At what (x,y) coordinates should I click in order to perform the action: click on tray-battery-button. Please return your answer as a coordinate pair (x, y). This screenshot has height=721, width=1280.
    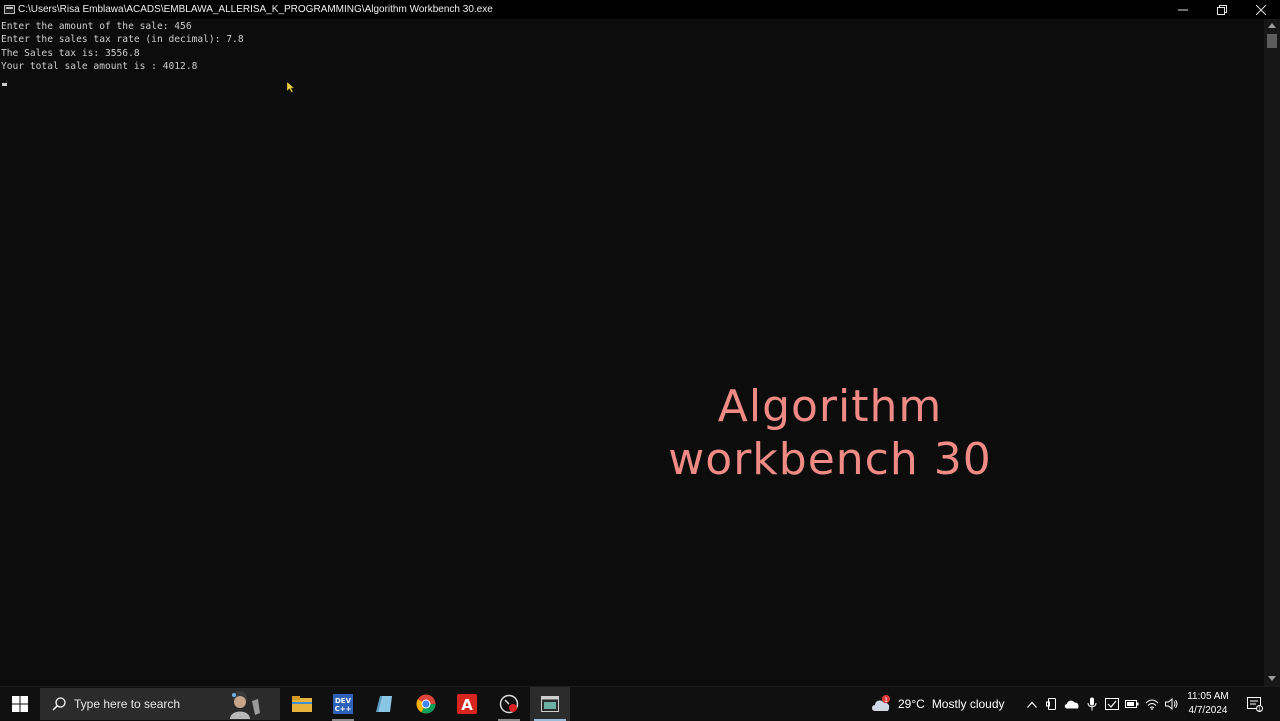
    Looking at the image, I should click on (1132, 704).